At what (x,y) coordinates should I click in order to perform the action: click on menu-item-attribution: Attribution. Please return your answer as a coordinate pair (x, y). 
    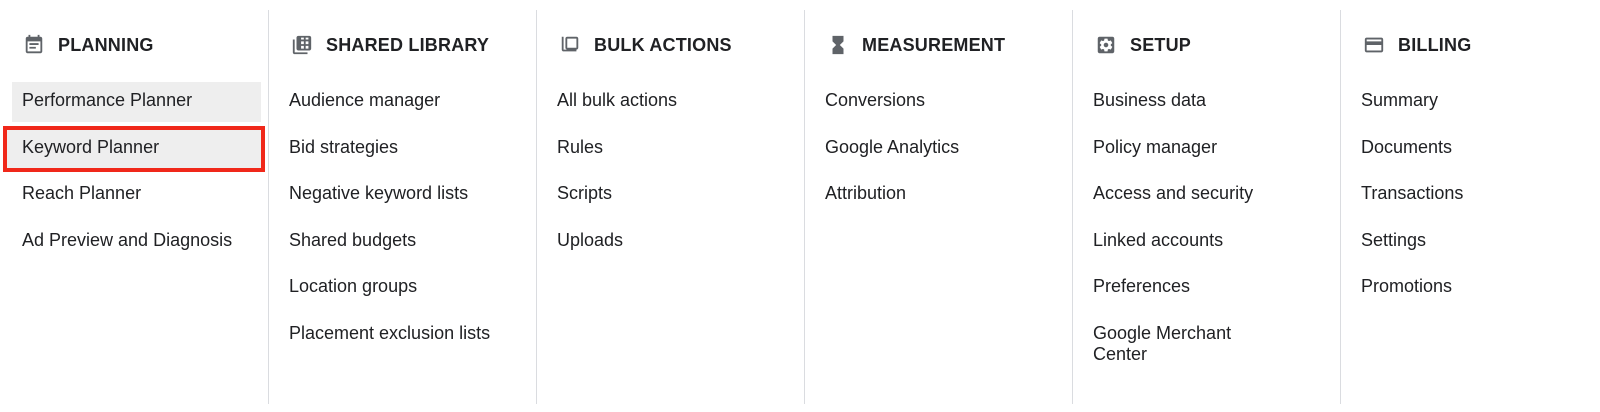
    Looking at the image, I should click on (938, 195).